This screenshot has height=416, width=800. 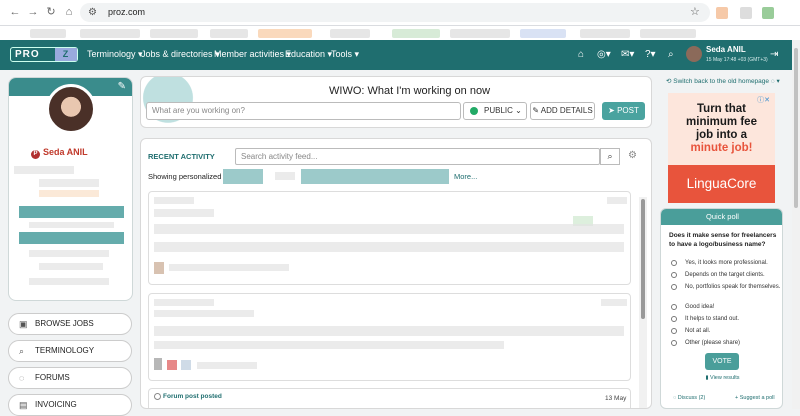 What do you see at coordinates (721, 135) in the screenshot?
I see `ad-line-3: job into a` at bounding box center [721, 135].